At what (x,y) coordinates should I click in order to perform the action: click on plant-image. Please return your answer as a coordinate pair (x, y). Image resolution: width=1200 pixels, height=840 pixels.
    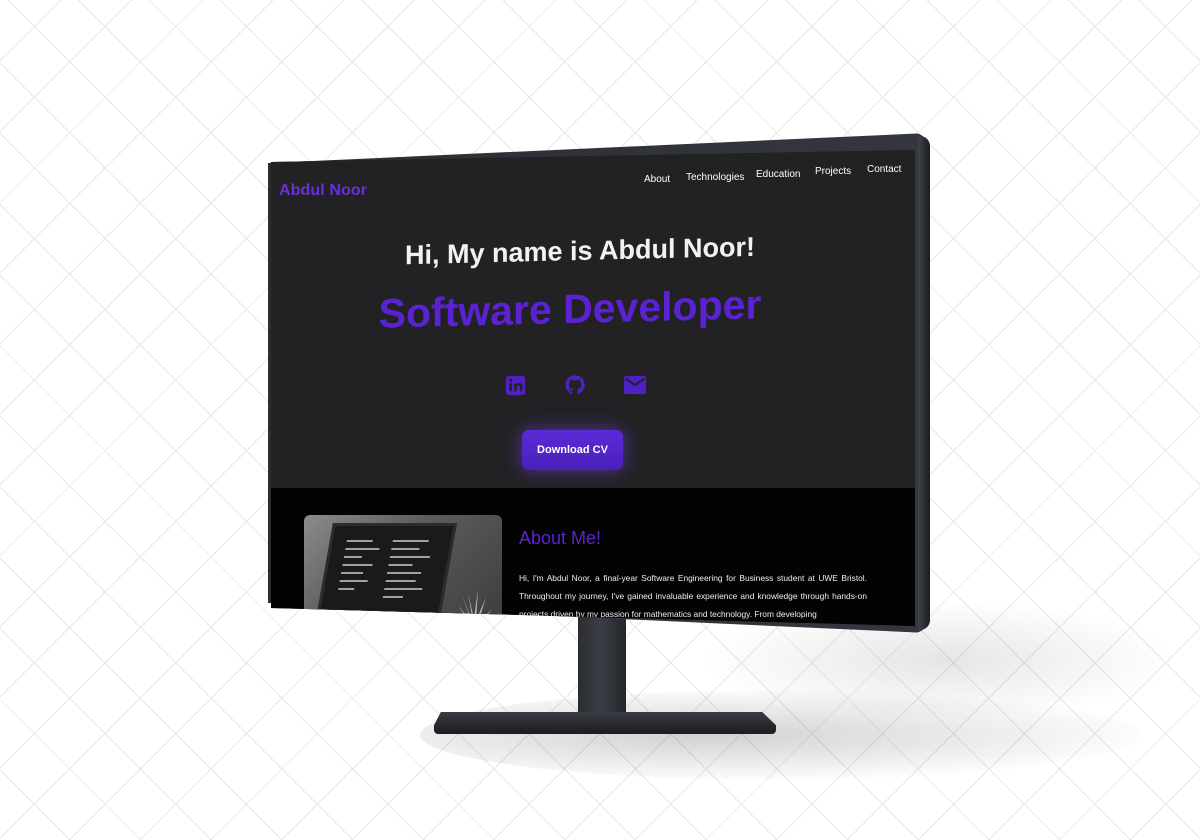
    Looking at the image, I should click on (475, 607).